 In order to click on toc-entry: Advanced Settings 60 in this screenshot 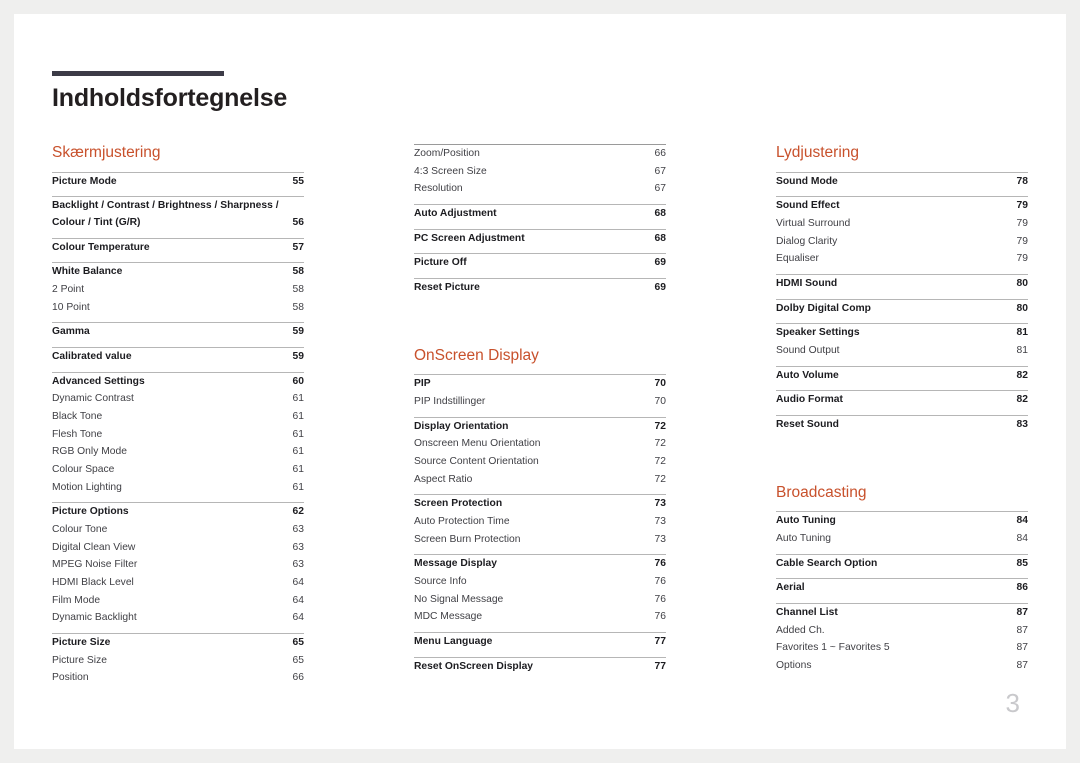, I will do `click(178, 382)`.